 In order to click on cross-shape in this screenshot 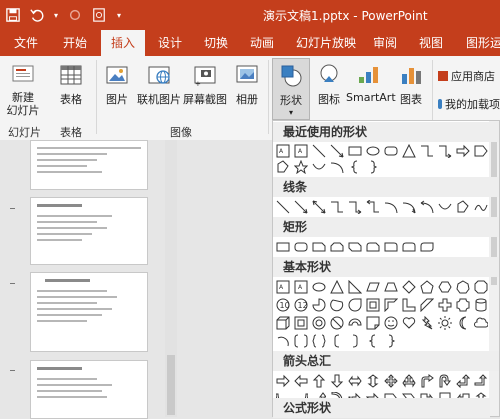, I will do `click(445, 305)`.